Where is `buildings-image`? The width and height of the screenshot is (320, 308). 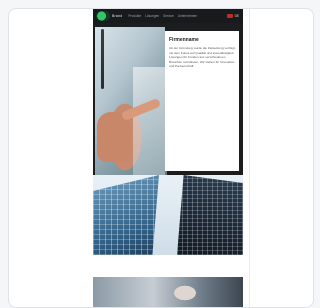
buildings-image is located at coordinates (168, 215).